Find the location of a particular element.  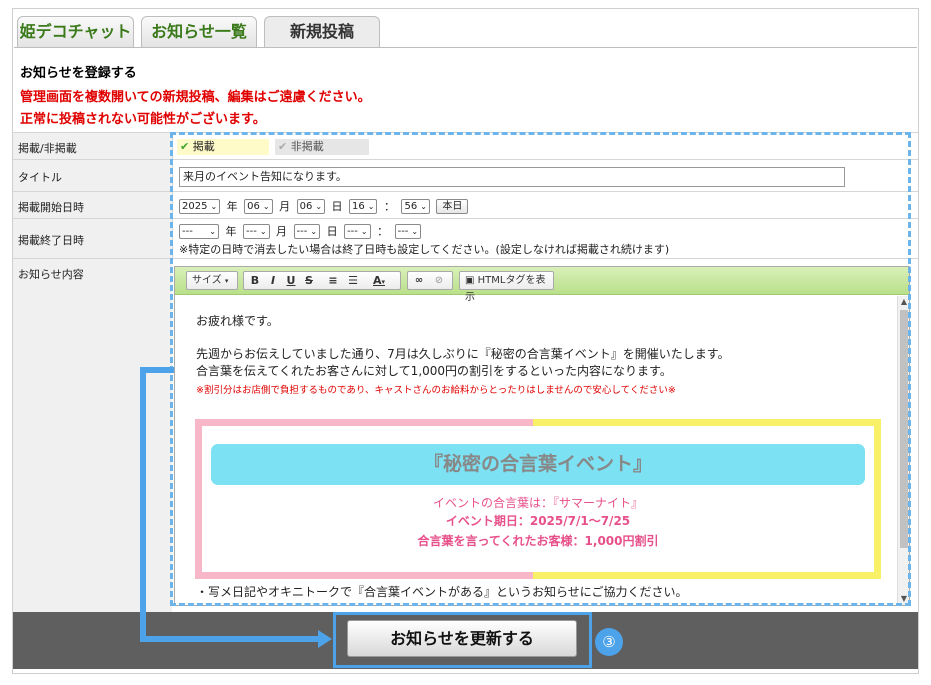

row-label: 掲載/非掲載 is located at coordinates (92, 146).